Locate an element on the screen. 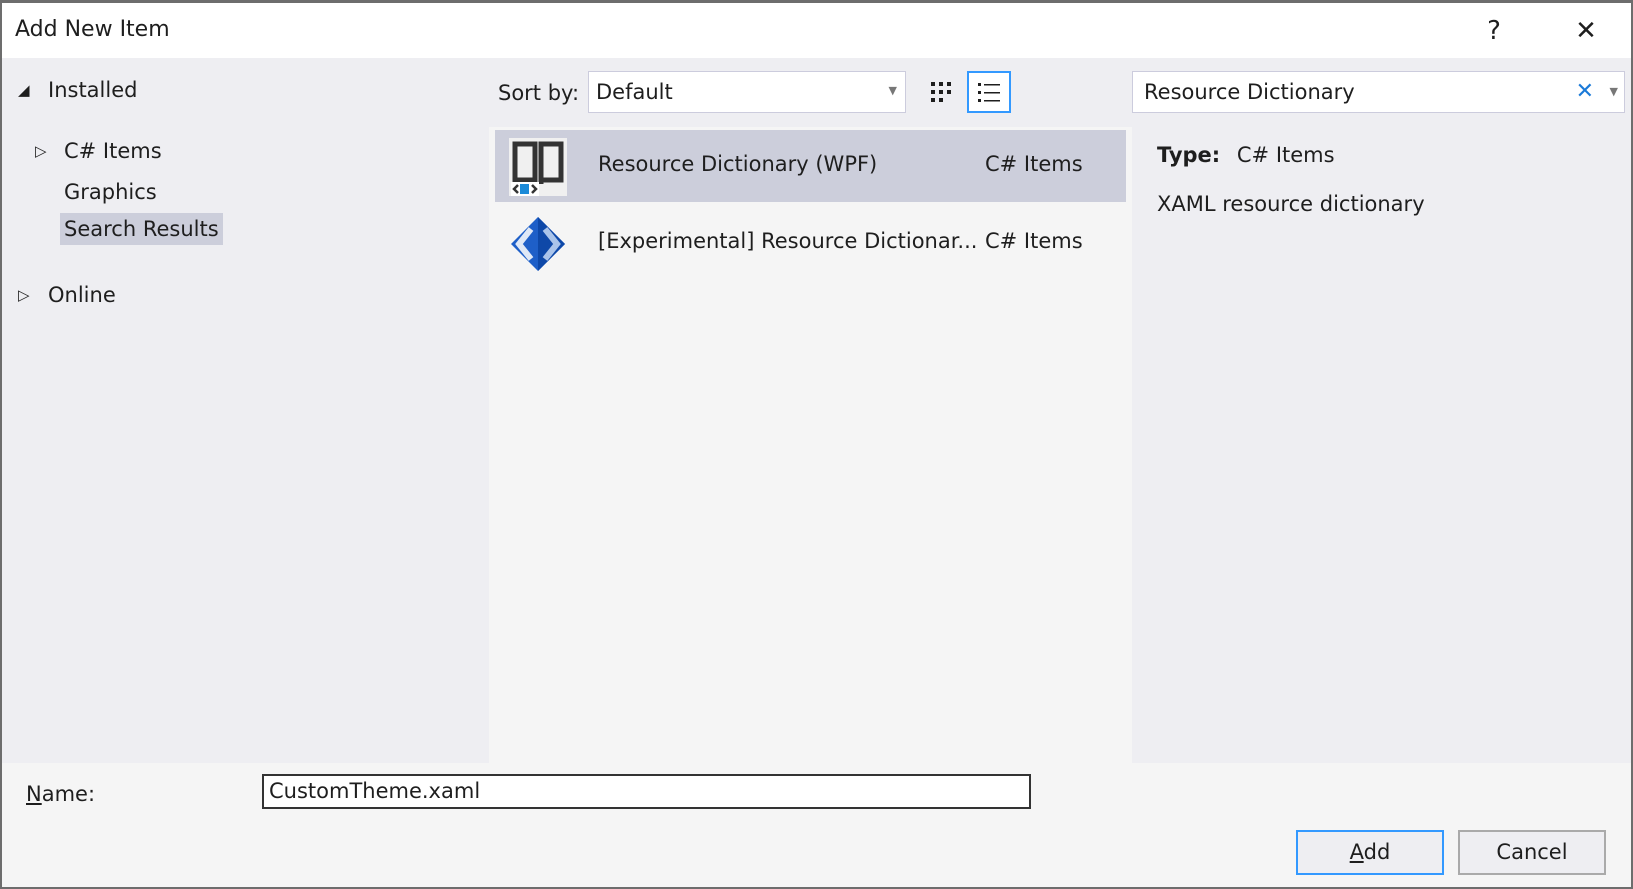 Image resolution: width=1633 pixels, height=889 pixels. dialog-title: Add New Item is located at coordinates (92, 29).